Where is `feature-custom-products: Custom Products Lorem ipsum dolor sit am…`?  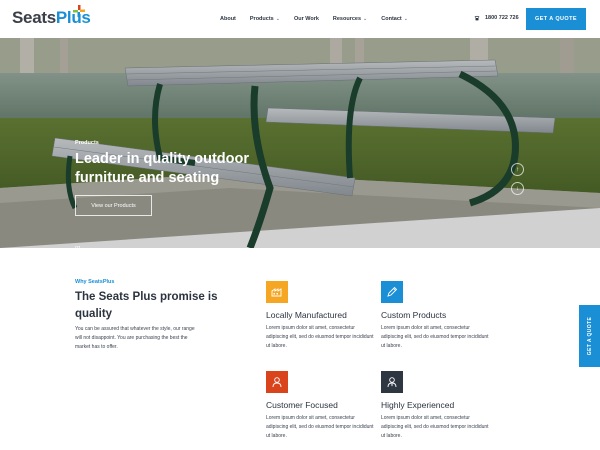
feature-custom-products: Custom Products Lorem ipsum dolor sit am… is located at coordinates (436, 316).